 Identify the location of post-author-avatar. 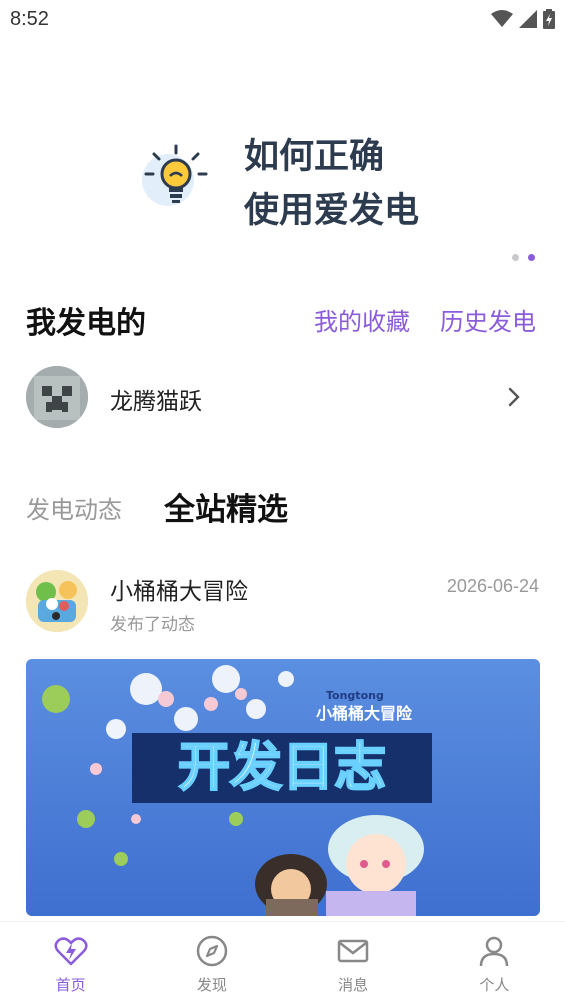
(57, 601).